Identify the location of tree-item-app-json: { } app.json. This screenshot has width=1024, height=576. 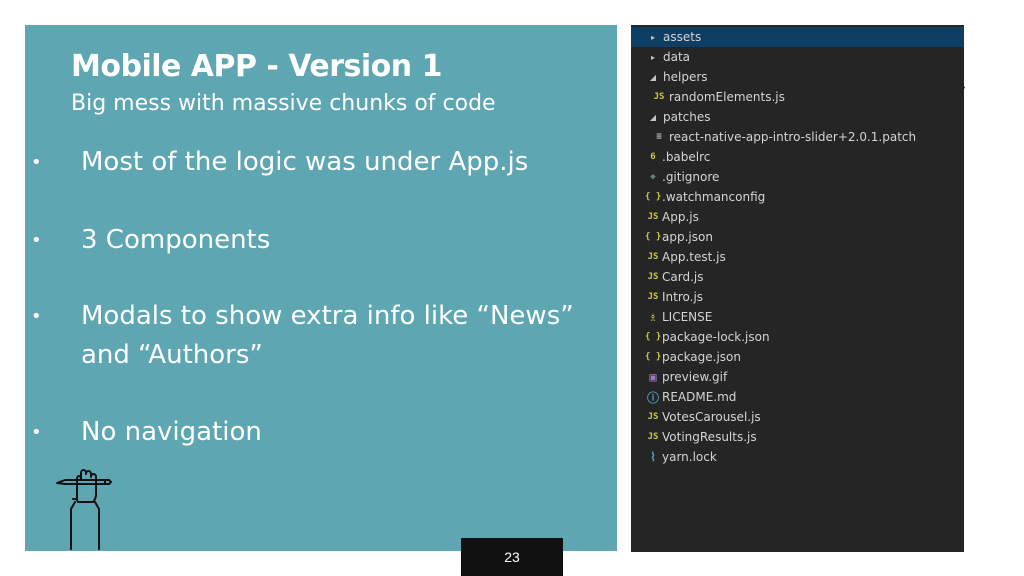
(797, 237).